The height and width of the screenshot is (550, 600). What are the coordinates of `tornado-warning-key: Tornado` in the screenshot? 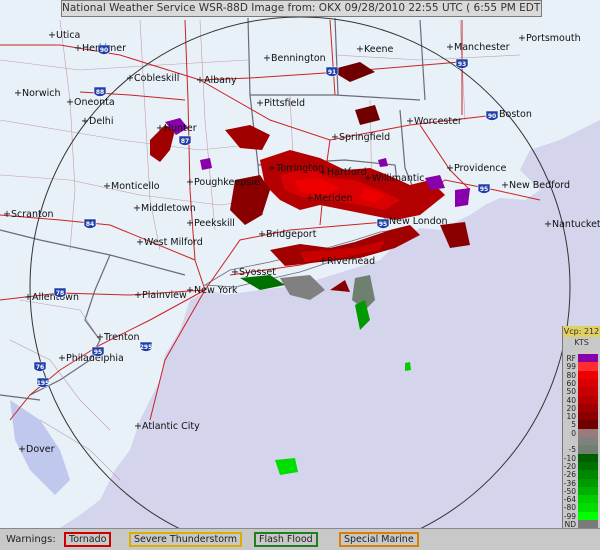 It's located at (88, 539).